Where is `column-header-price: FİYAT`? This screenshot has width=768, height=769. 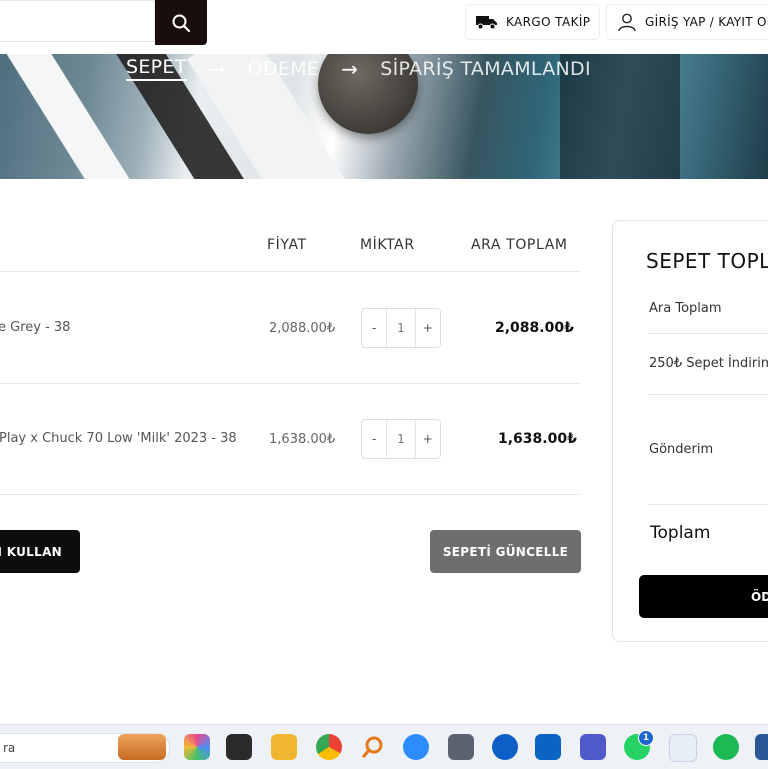 column-header-price: FİYAT is located at coordinates (287, 245).